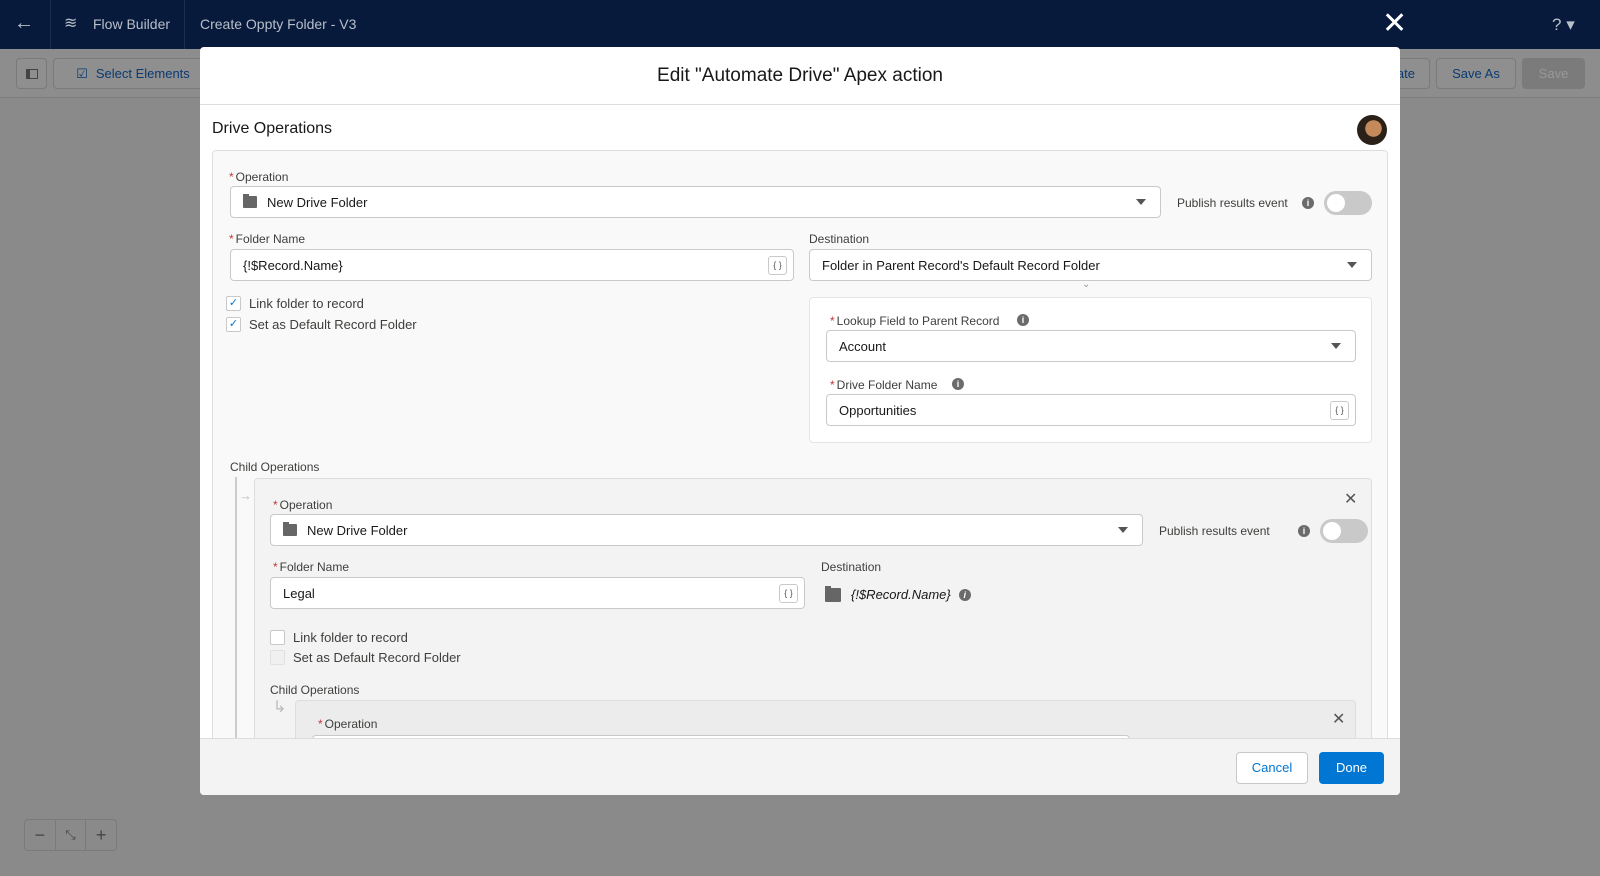  I want to click on child-default-folder-checkbox, so click(277, 657).